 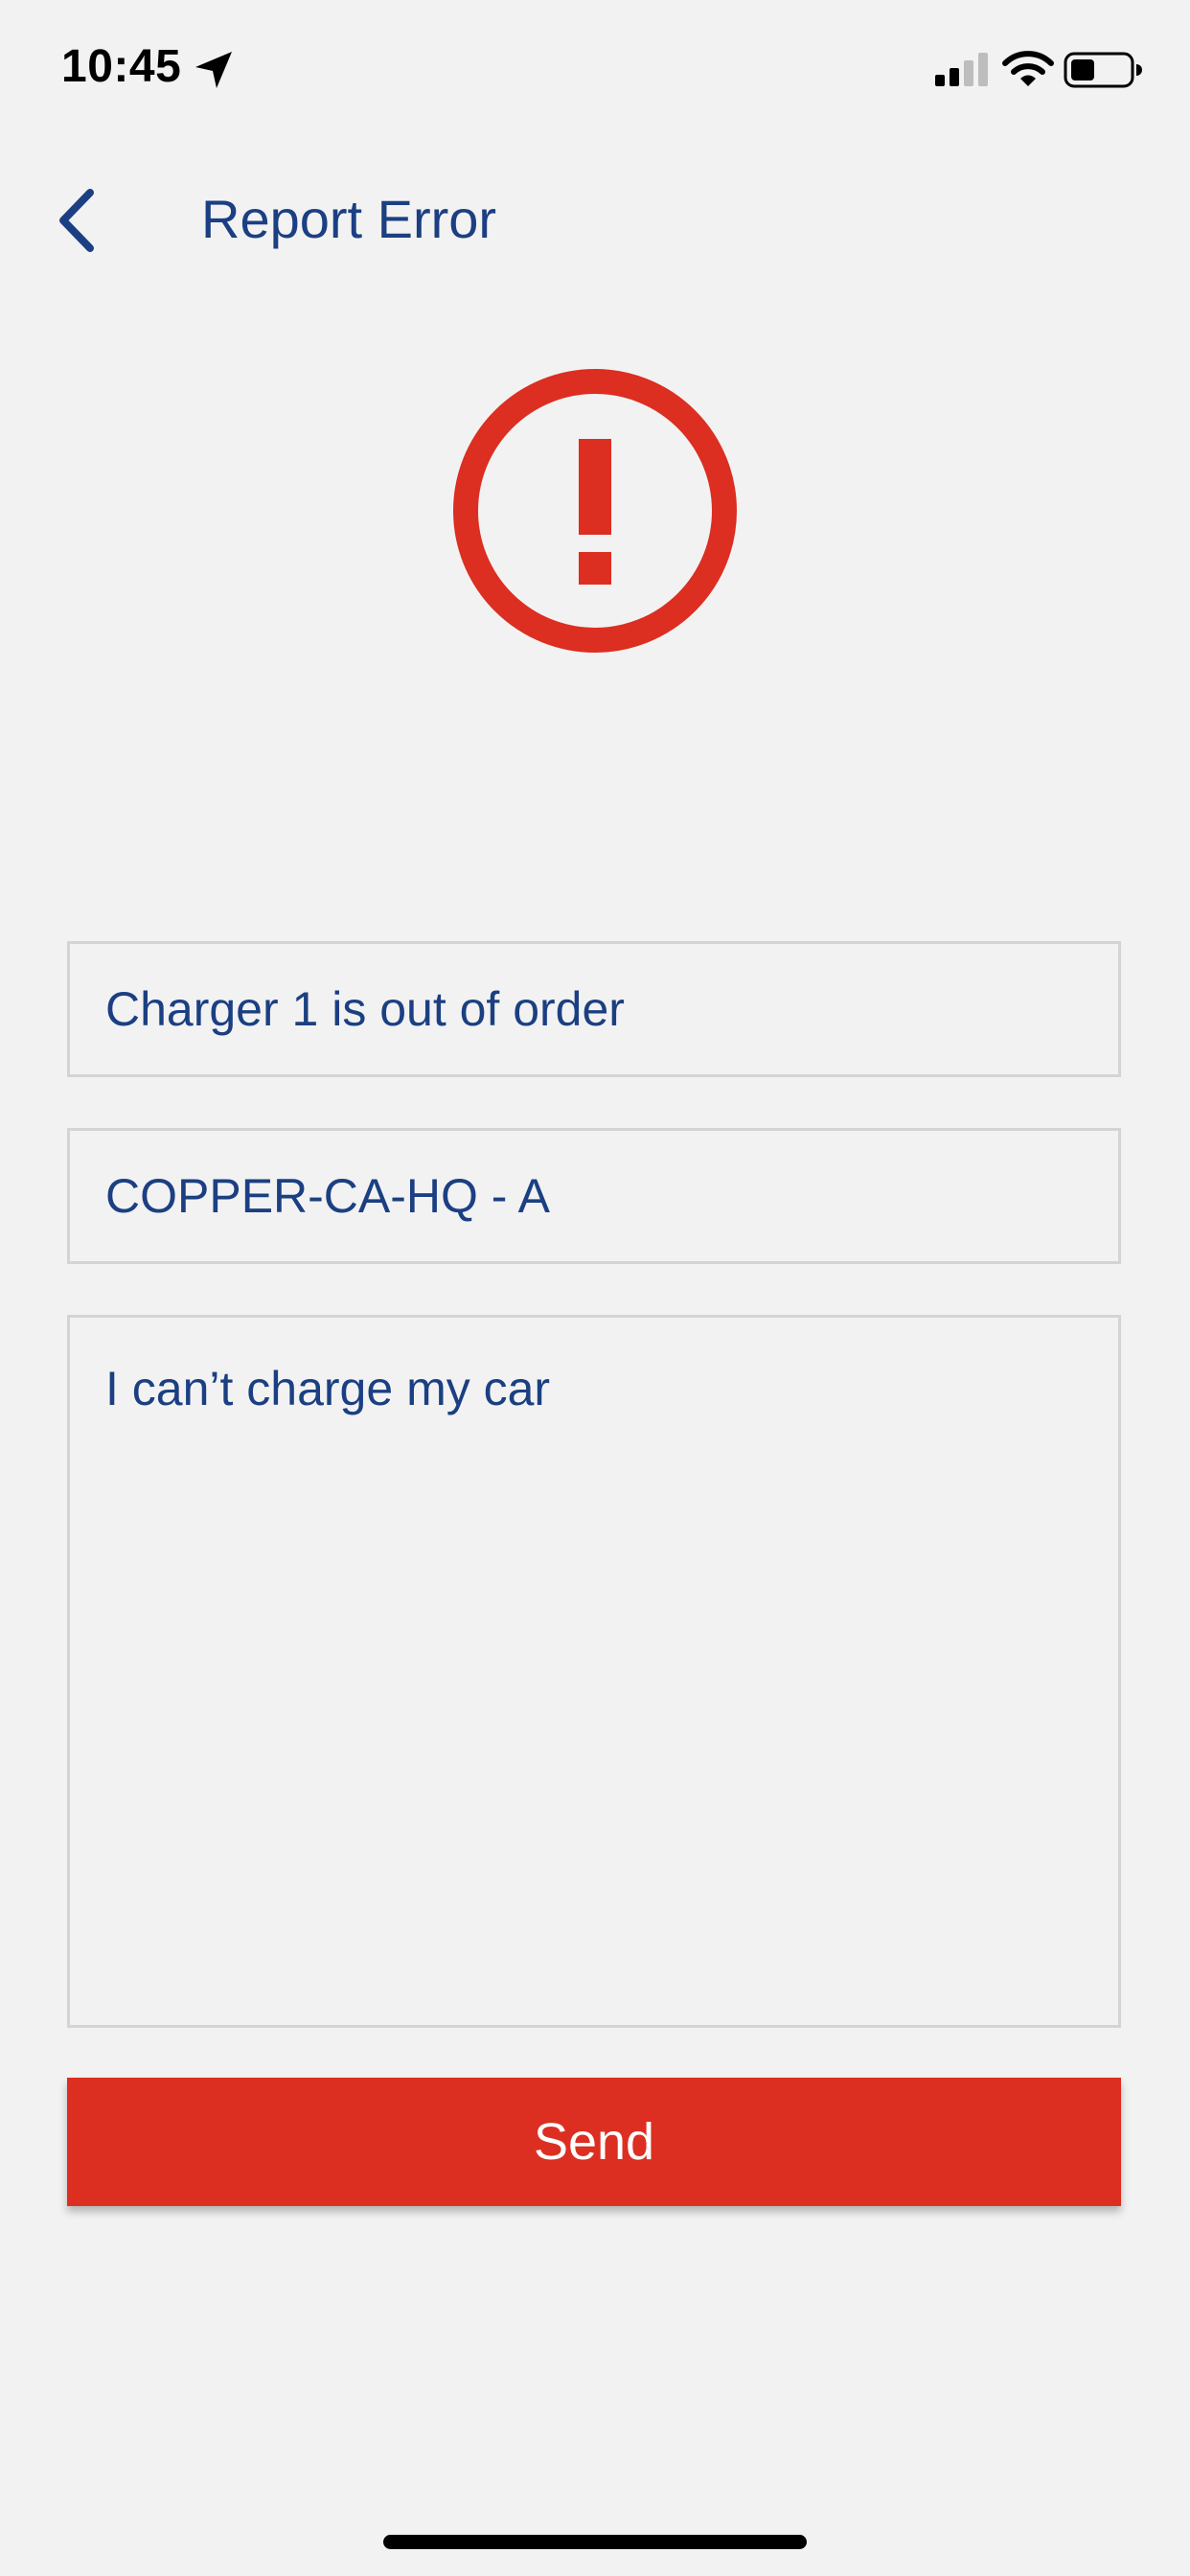 I want to click on back-button, so click(x=76, y=220).